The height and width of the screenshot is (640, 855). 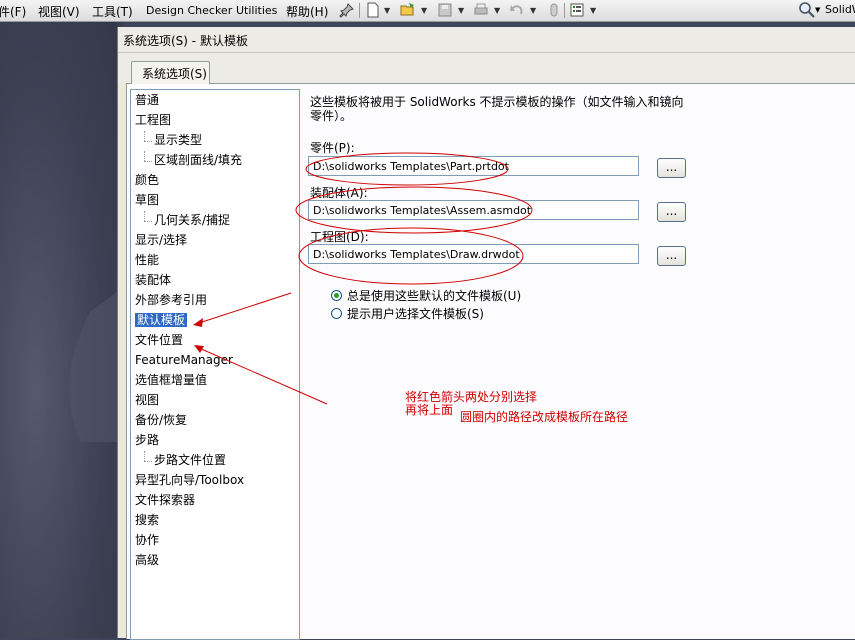 I want to click on menu-utilities: Utilities, so click(x=256, y=10).